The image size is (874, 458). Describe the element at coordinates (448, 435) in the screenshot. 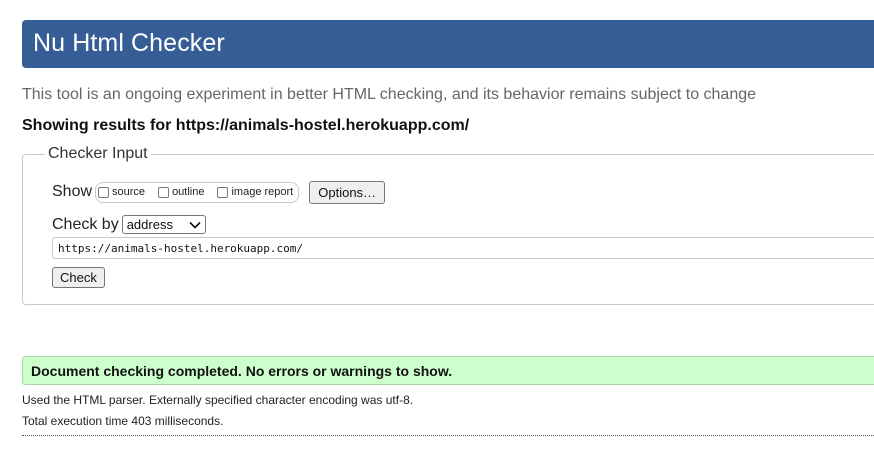

I see `dotted-divider` at that location.